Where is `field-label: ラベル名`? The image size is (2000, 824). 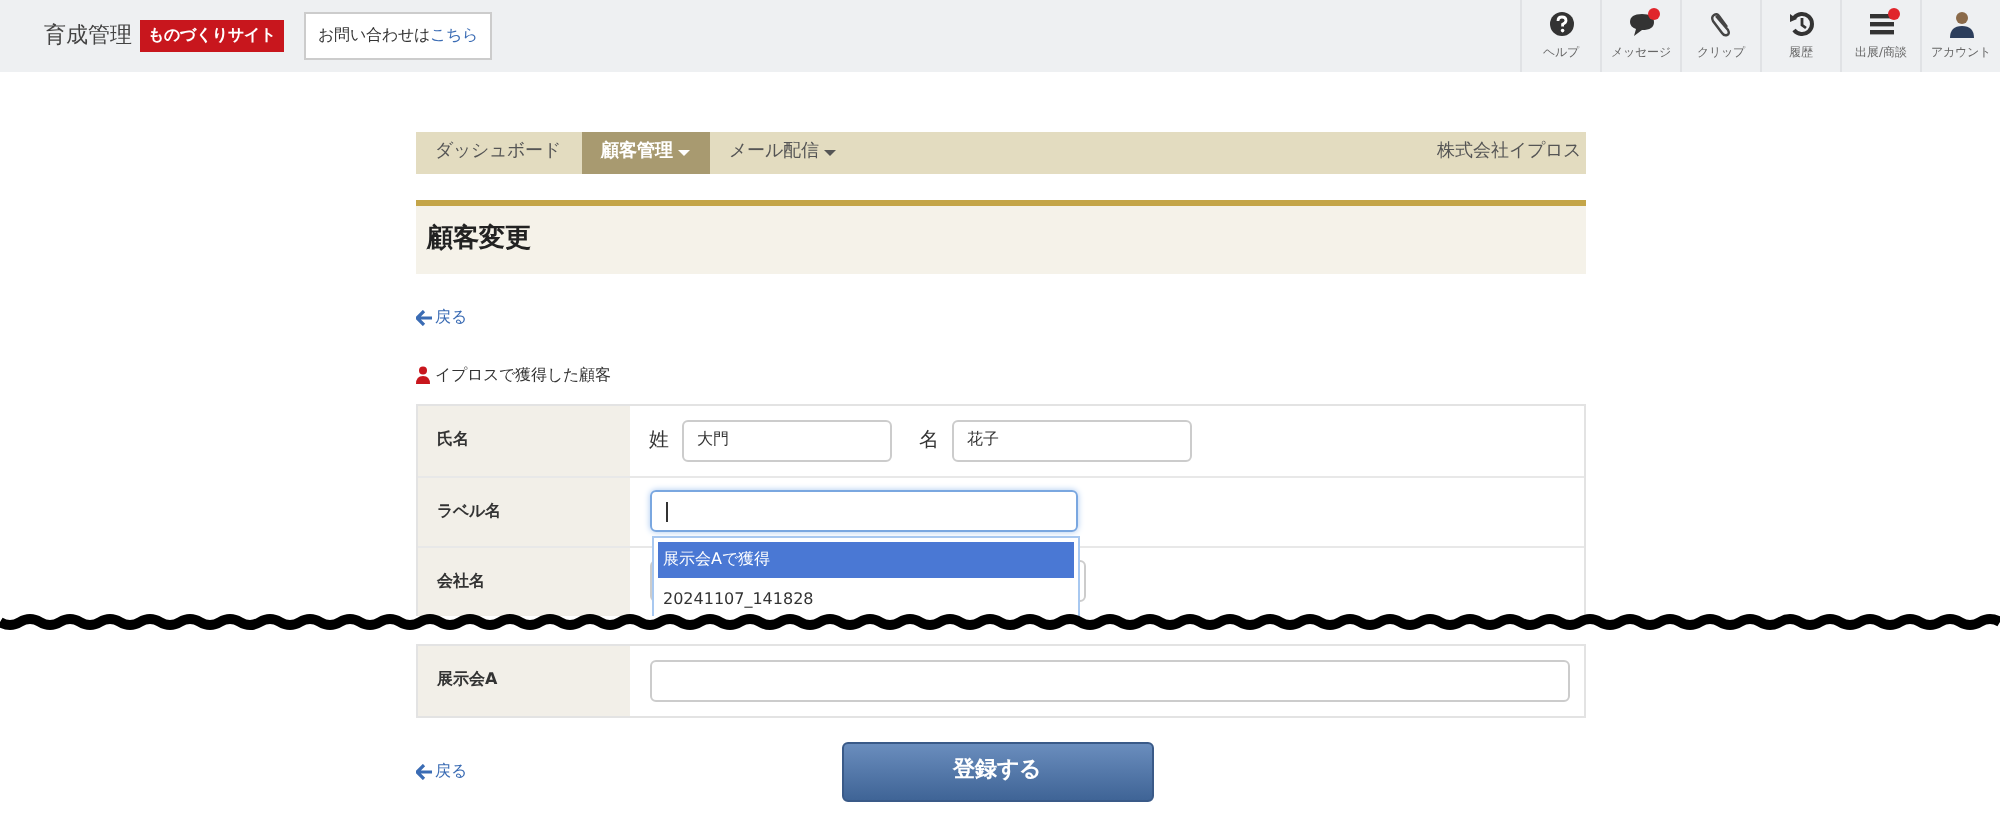 field-label: ラベル名 is located at coordinates (523, 511).